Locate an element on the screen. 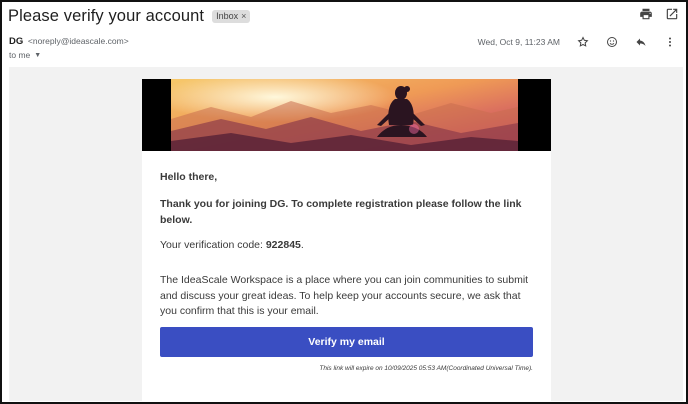 The image size is (688, 404). greeting-text: Hello there, is located at coordinates (189, 177).